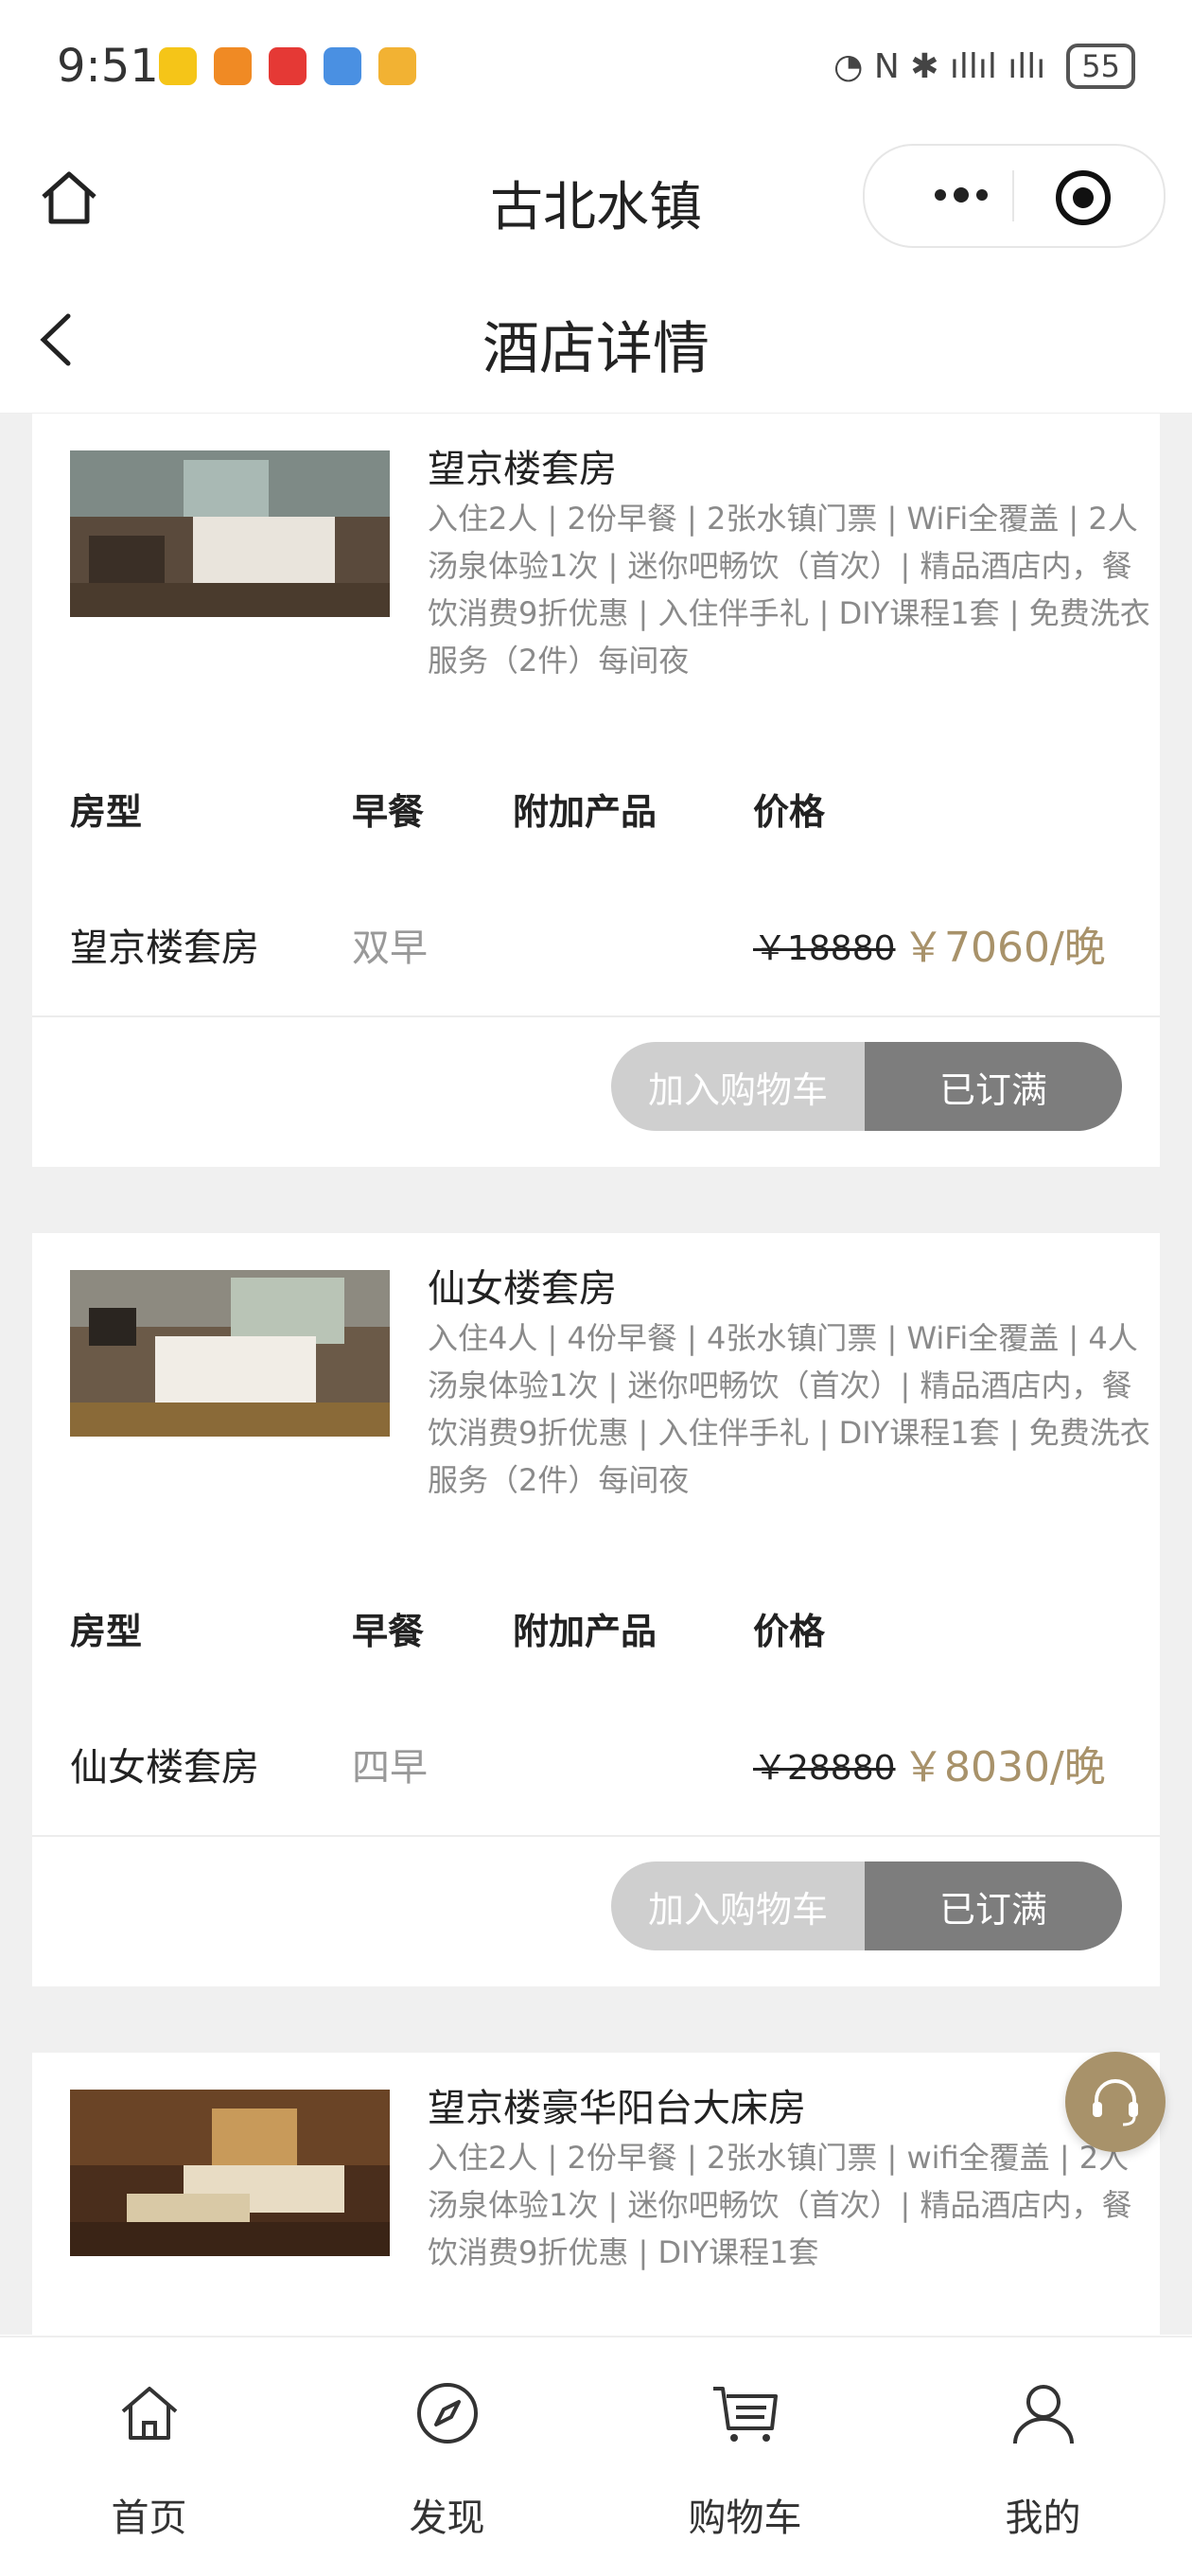 This screenshot has height=2576, width=1192. I want to click on more-dots-icon, so click(964, 195).